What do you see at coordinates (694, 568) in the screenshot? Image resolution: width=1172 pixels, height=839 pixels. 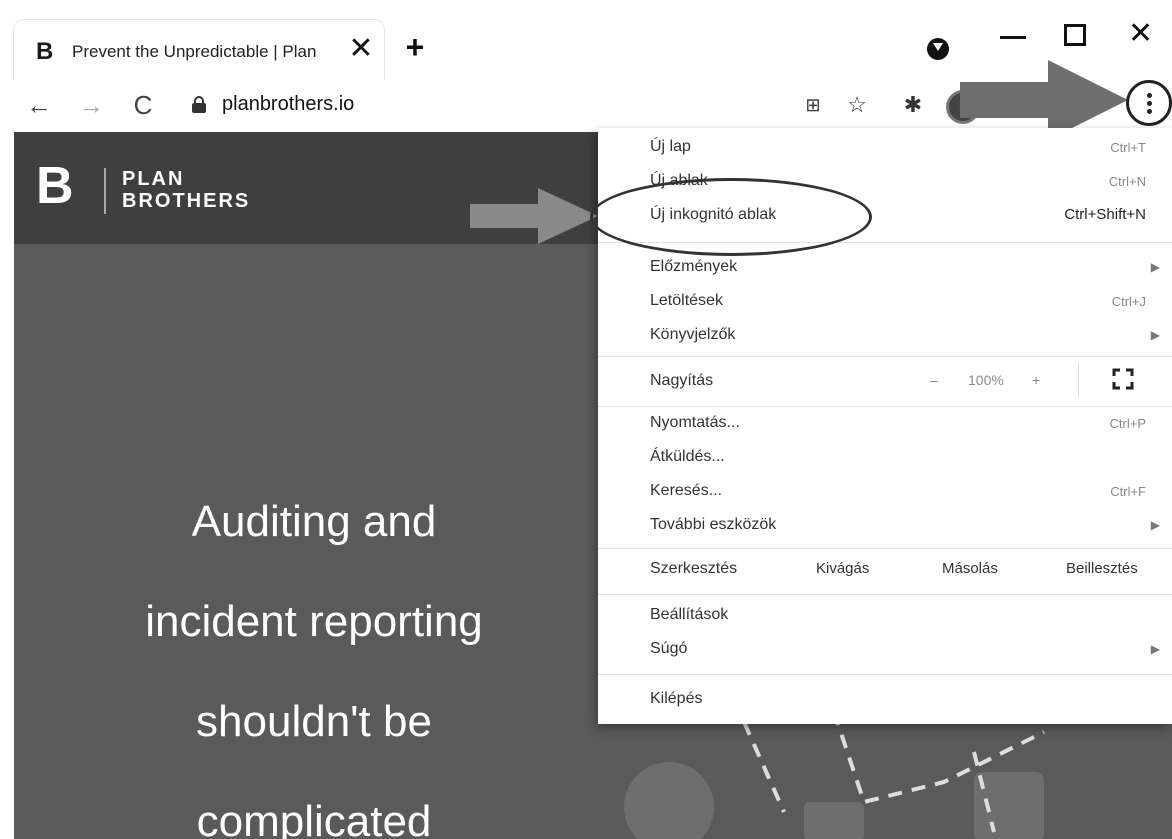 I see `menu-item-edit: Szerkesztés` at bounding box center [694, 568].